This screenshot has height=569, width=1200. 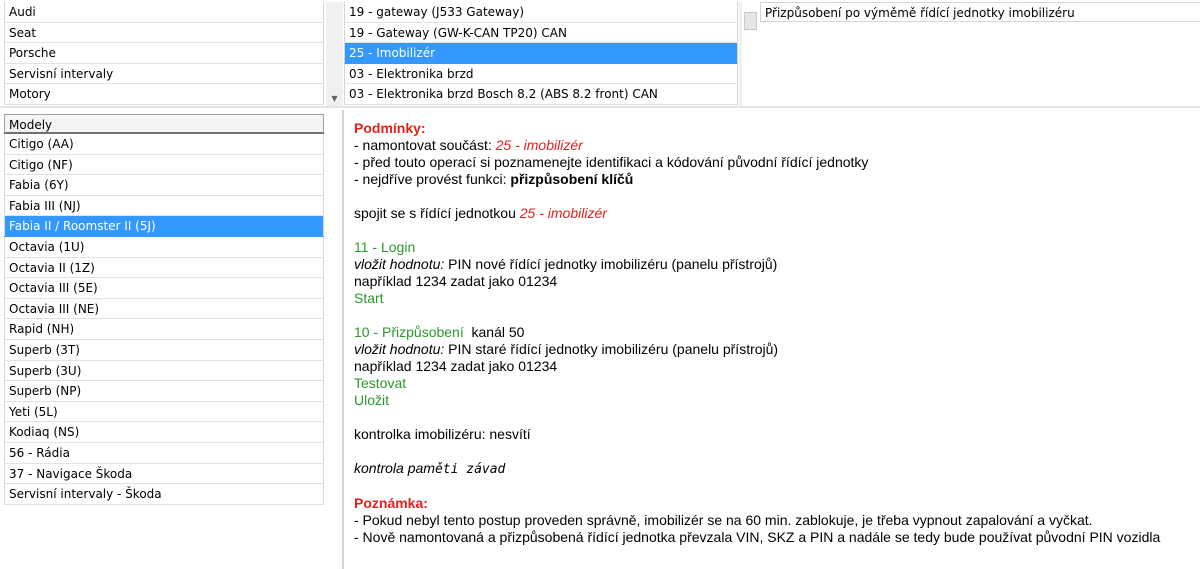 I want to click on login-example: například 1234 zadat jako 01234, so click(x=456, y=281).